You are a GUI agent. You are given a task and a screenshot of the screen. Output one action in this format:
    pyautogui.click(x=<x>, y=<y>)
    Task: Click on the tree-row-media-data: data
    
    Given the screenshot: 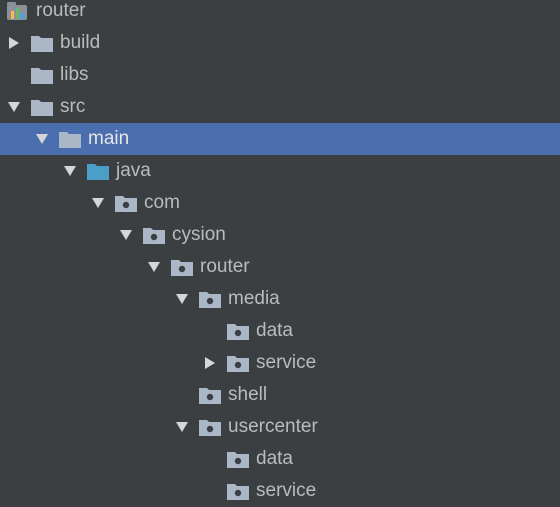 What is the action you would take?
    pyautogui.click(x=280, y=331)
    